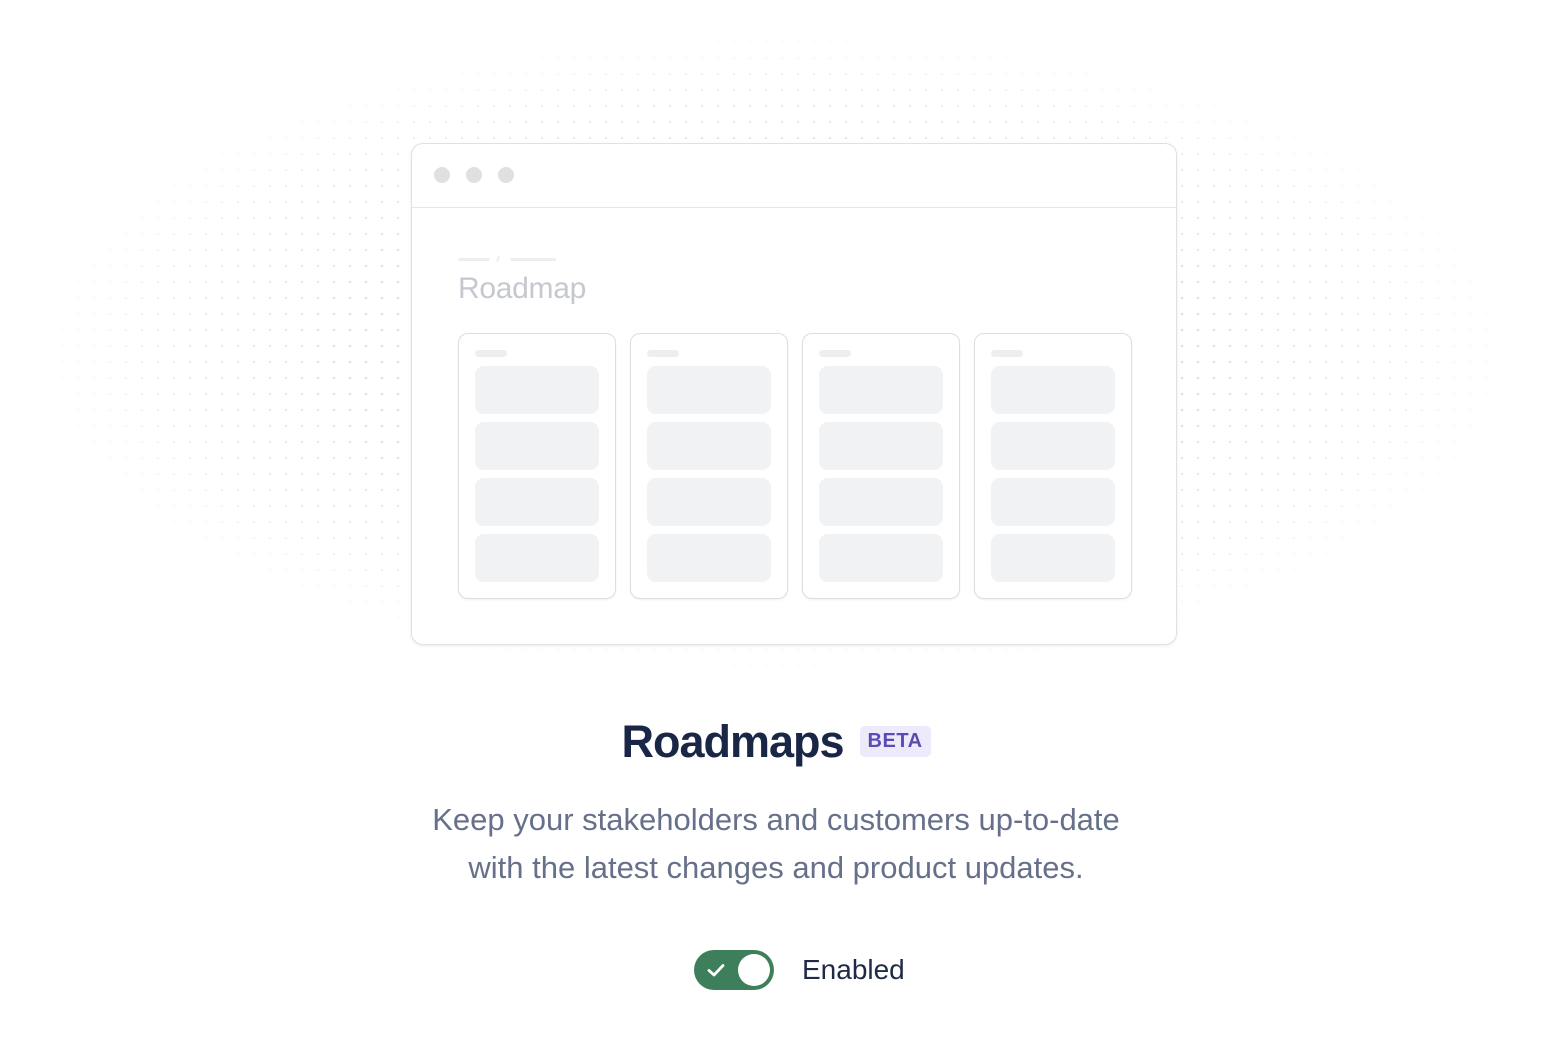  I want to click on toggle-knob, so click(754, 970).